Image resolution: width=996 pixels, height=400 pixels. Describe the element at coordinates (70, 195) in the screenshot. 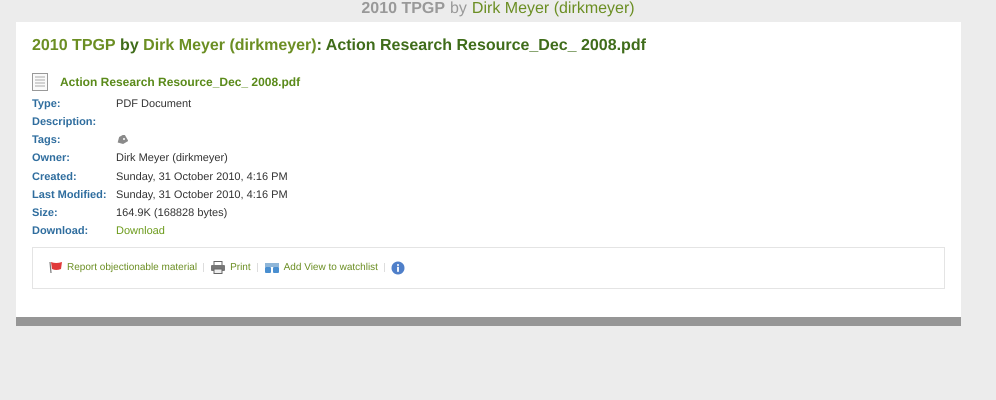

I see `field-label: Last Modified:` at that location.